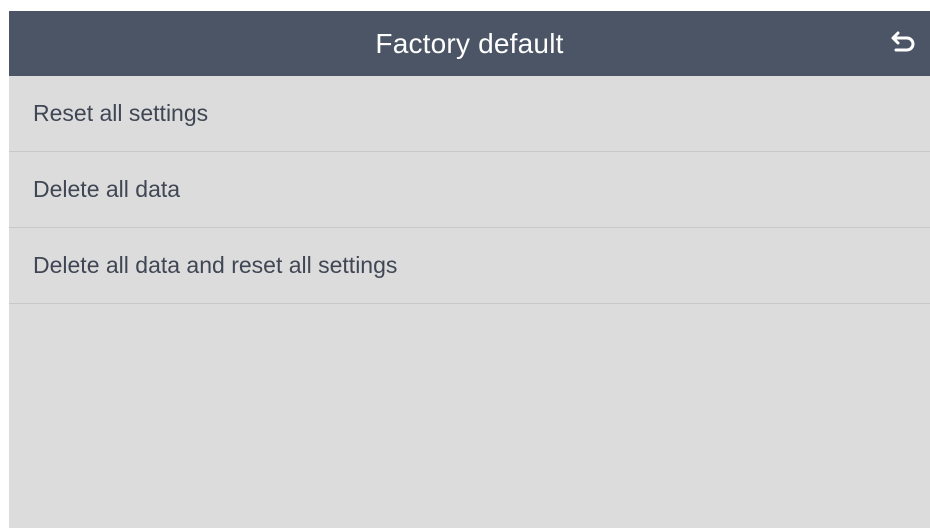  I want to click on back-button, so click(904, 43).